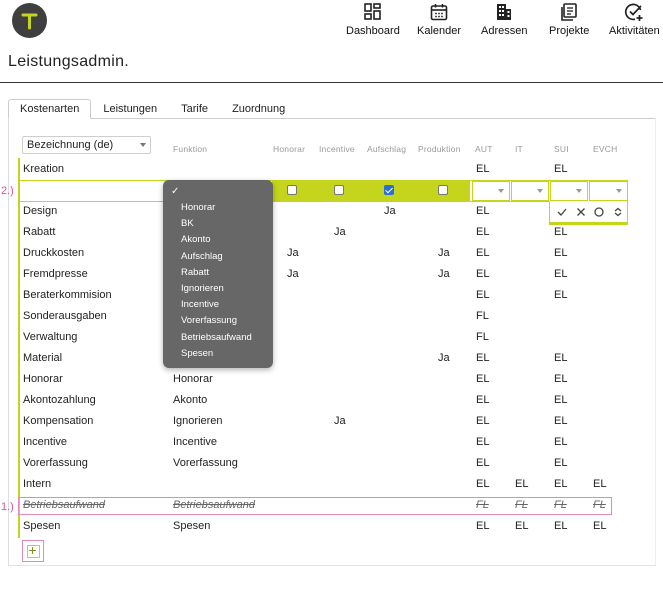 This screenshot has height=589, width=663. Describe the element at coordinates (198, 207) in the screenshot. I see `dropdown-option: Honorar` at that location.